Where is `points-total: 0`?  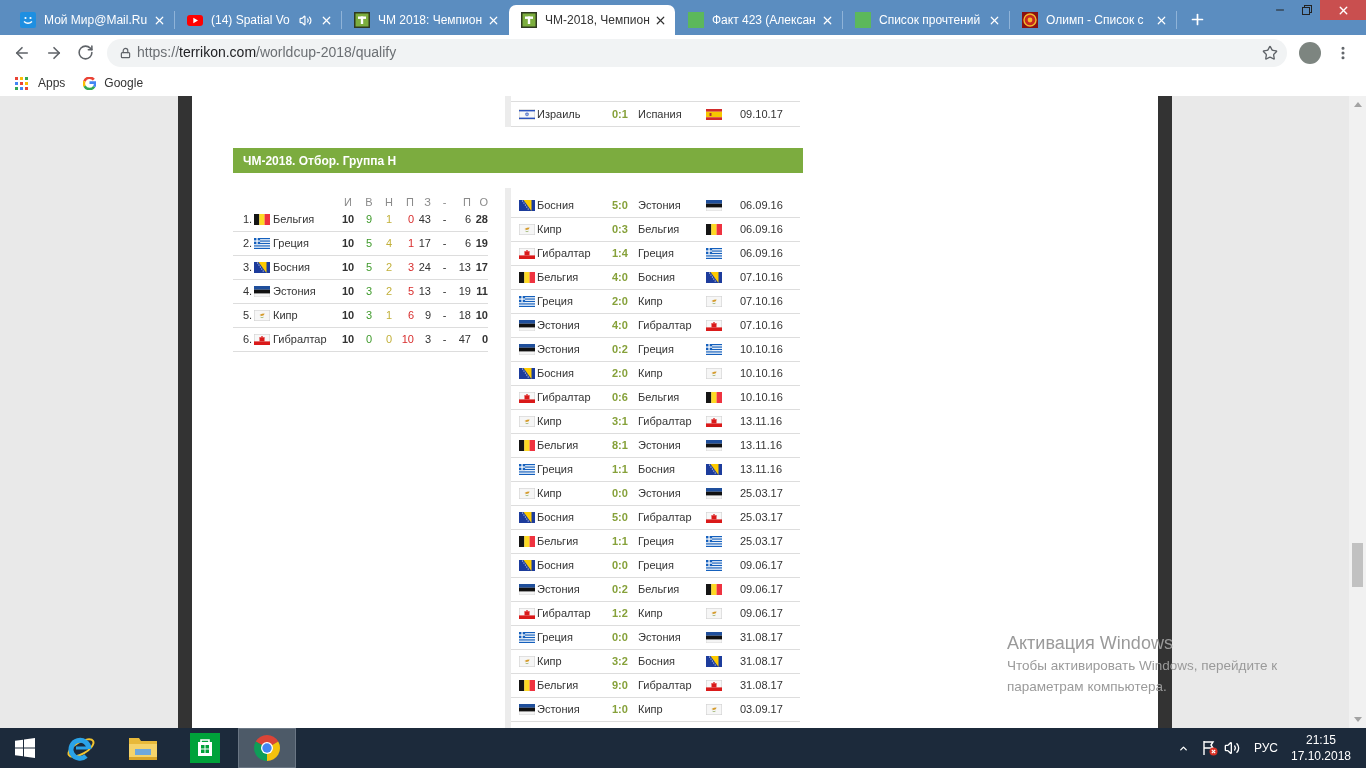
points-total: 0 is located at coordinates (484, 340).